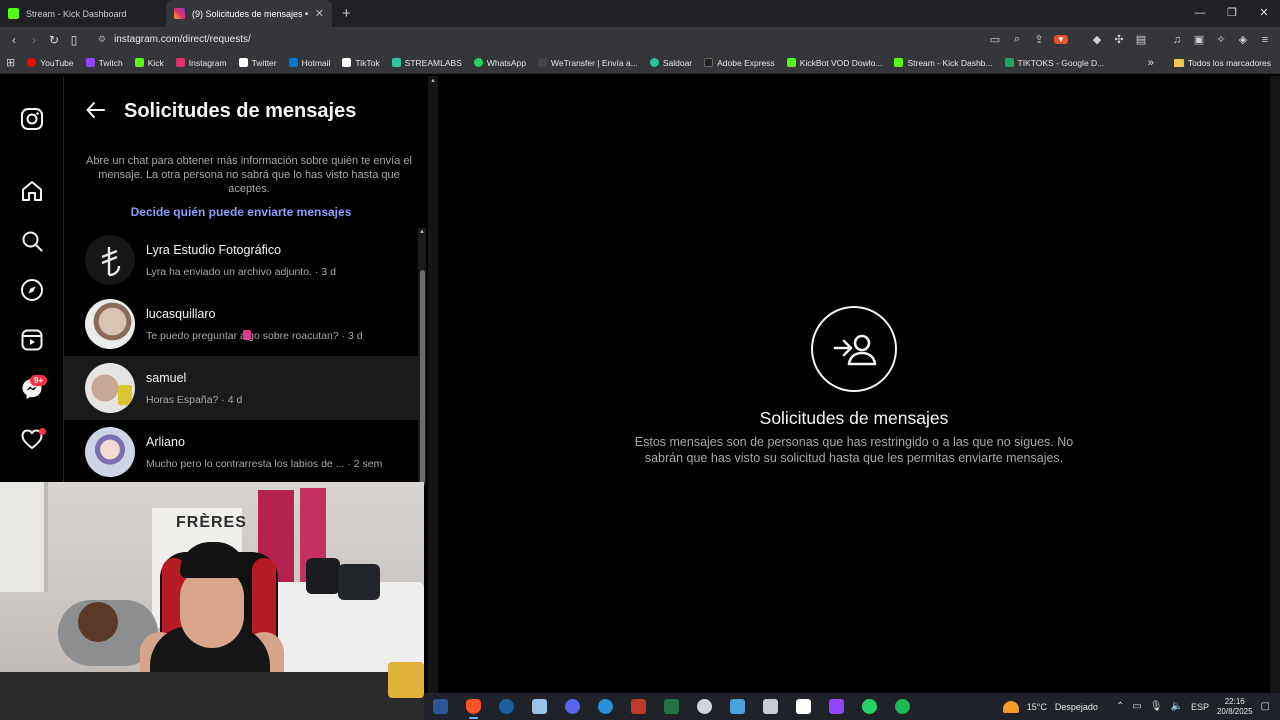 The width and height of the screenshot is (1280, 720). What do you see at coordinates (201, 63) in the screenshot?
I see `bookmark-instagram: Instagram` at bounding box center [201, 63].